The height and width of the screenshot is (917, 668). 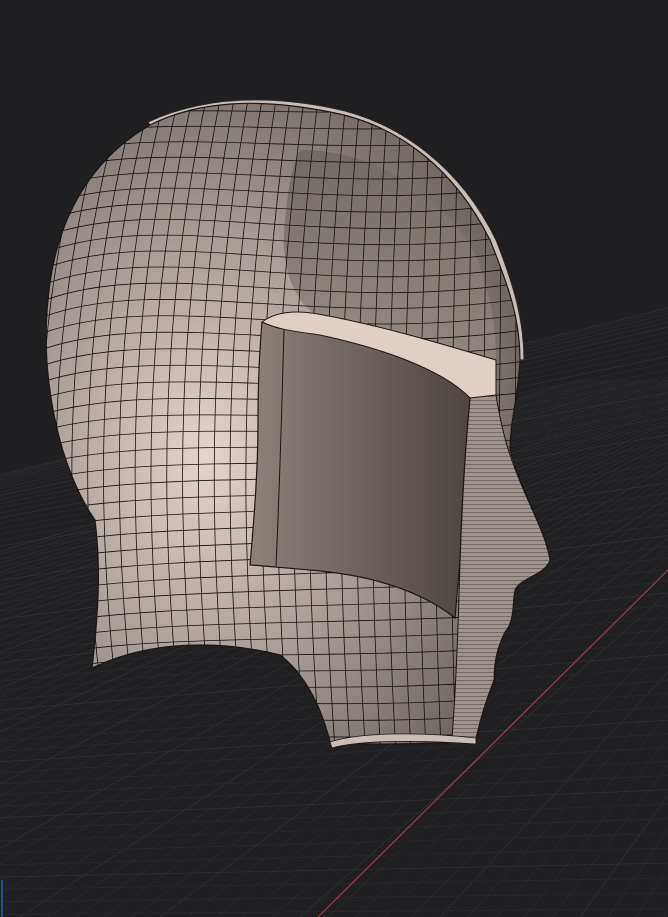 What do you see at coordinates (501, 566) in the screenshot?
I see `section-cut-face` at bounding box center [501, 566].